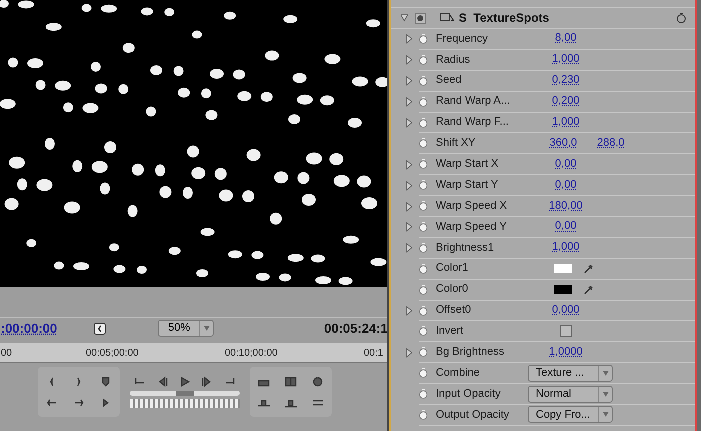 This screenshot has width=701, height=431. I want to click on shuttle-slider, so click(185, 393).